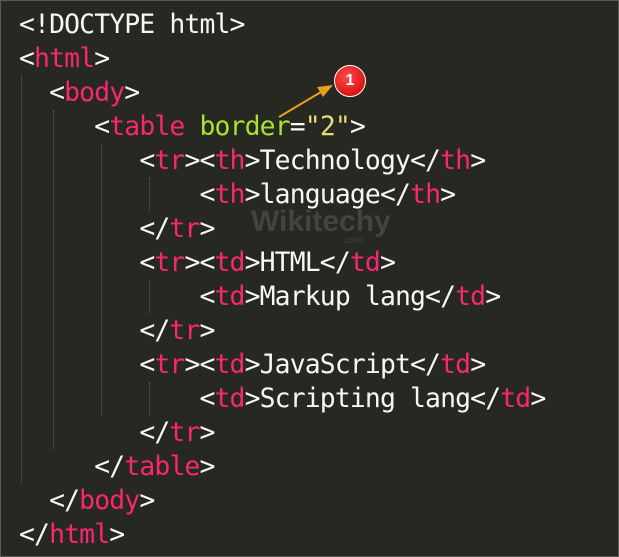  Describe the element at coordinates (305, 101) in the screenshot. I see `annotation-arrow` at that location.